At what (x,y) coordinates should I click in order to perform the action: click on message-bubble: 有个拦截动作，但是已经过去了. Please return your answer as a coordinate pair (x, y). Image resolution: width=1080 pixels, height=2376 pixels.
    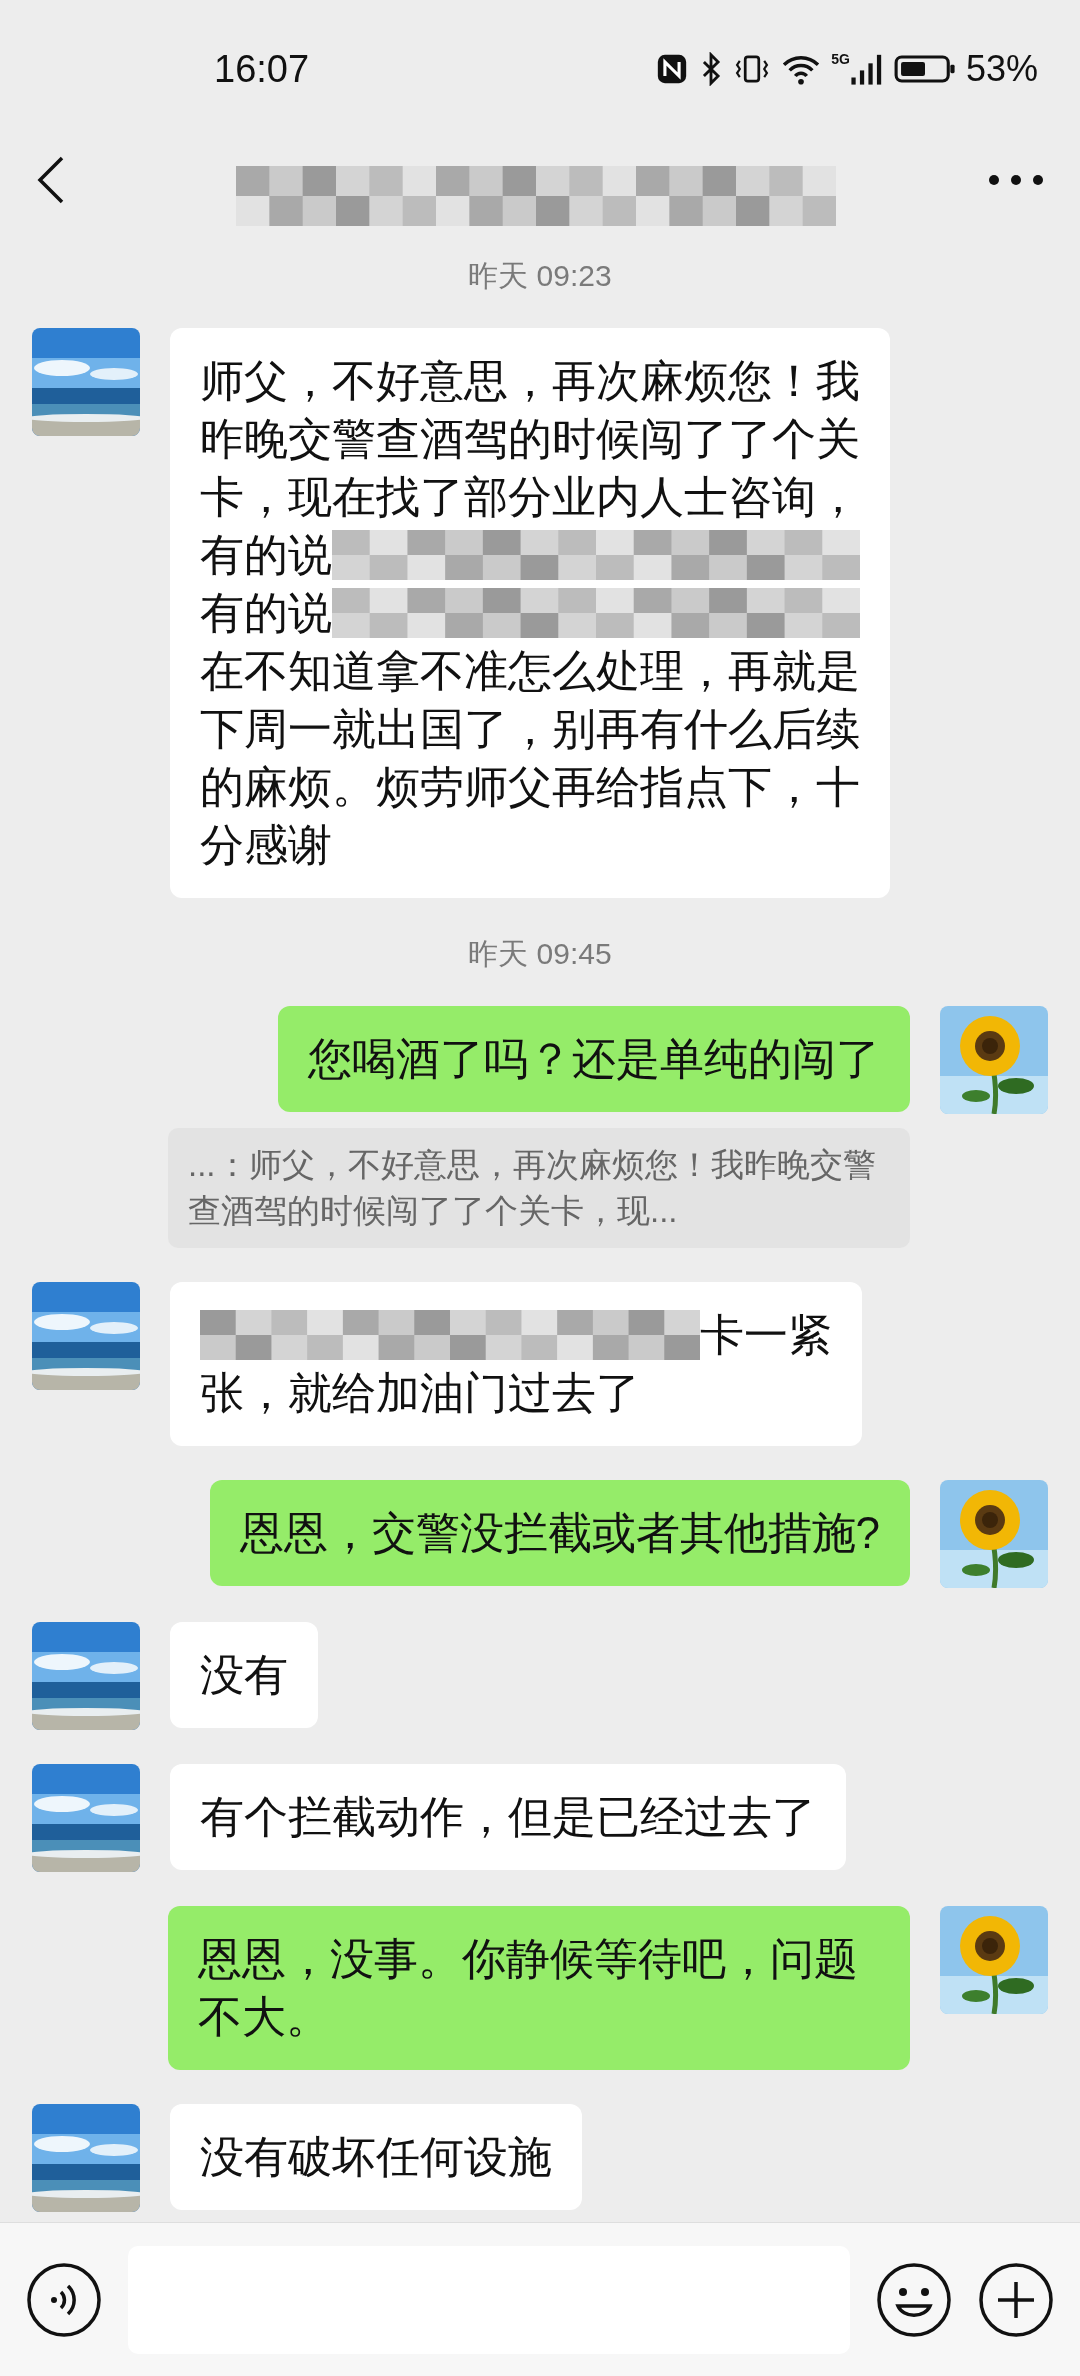
    Looking at the image, I should click on (508, 1817).